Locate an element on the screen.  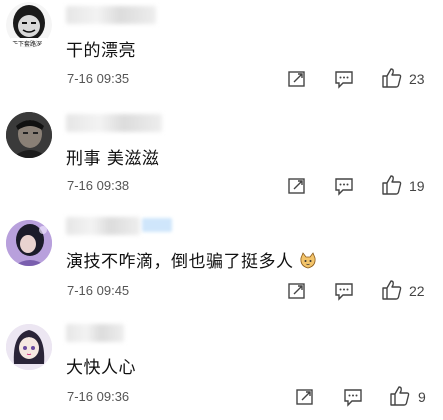
comment-text: 演技不咋滴，倒也骗了挺多人 is located at coordinates (191, 259).